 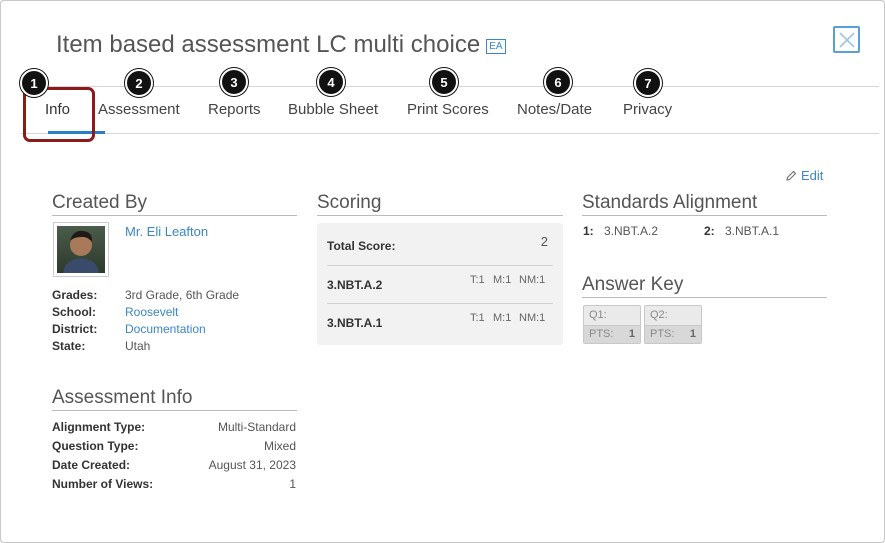 What do you see at coordinates (138, 346) in the screenshot?
I see `state-value: Utah` at bounding box center [138, 346].